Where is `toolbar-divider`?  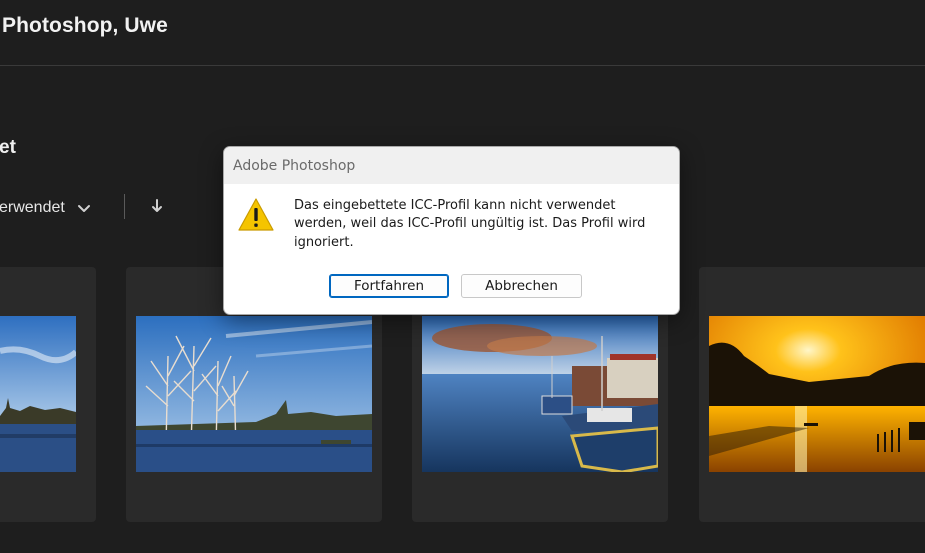 toolbar-divider is located at coordinates (124, 206).